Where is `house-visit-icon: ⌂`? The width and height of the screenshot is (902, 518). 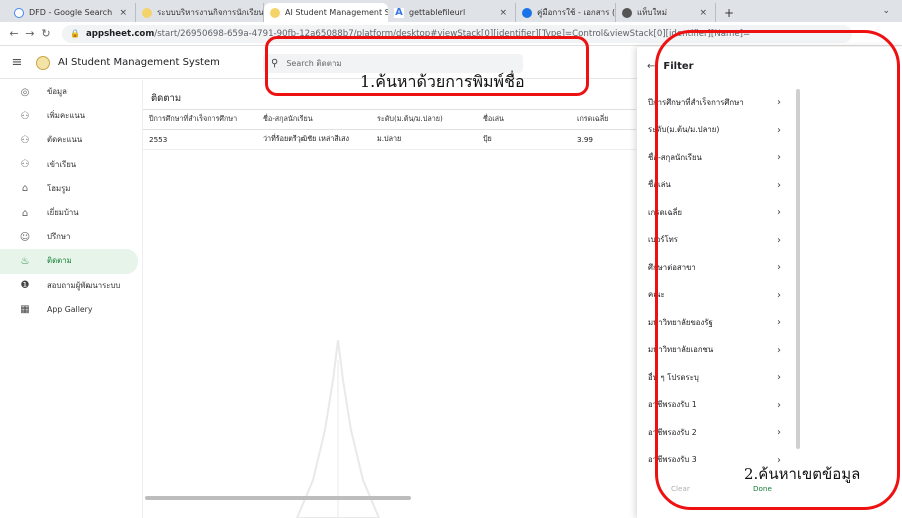
house-visit-icon: ⌂ is located at coordinates (25, 213).